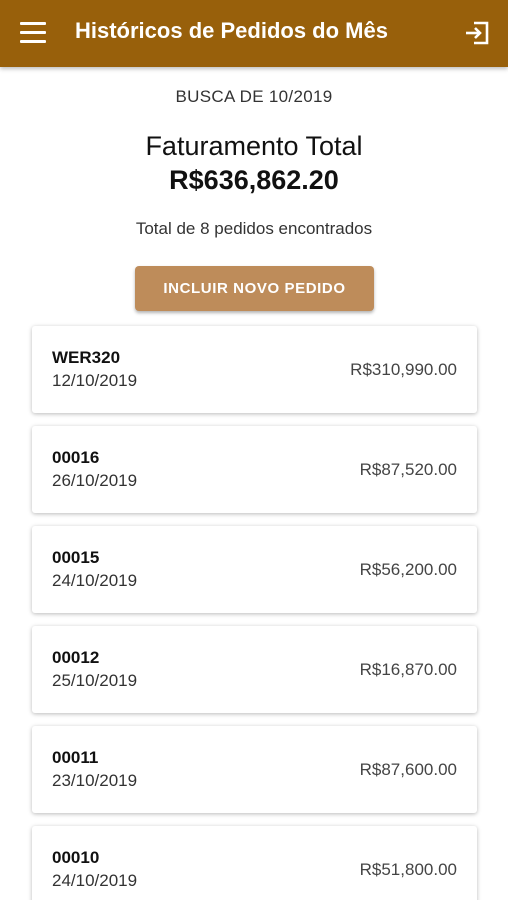 The width and height of the screenshot is (508, 900). What do you see at coordinates (231, 30) in the screenshot?
I see `page-title: Históricos de Pedidos do Mês` at bounding box center [231, 30].